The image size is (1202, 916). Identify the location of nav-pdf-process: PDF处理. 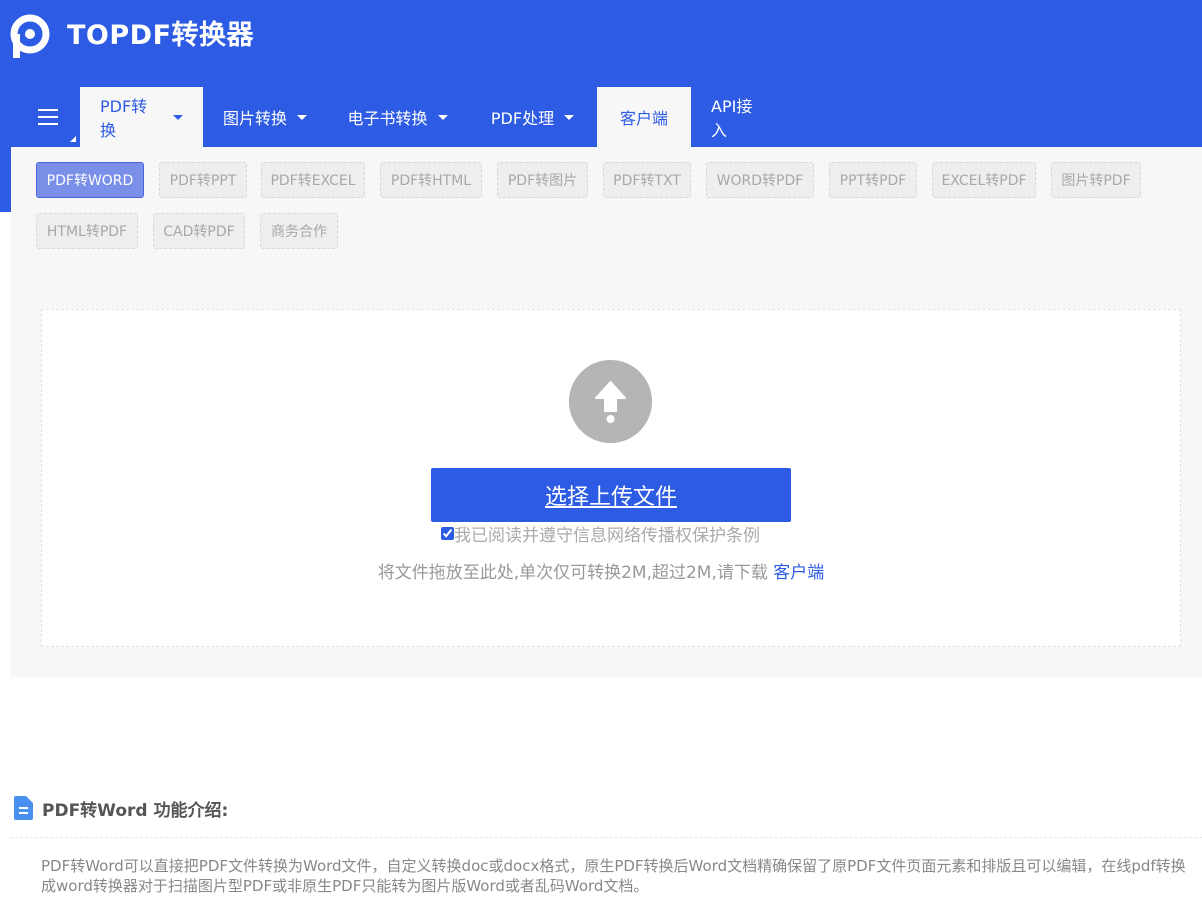
(532, 117).